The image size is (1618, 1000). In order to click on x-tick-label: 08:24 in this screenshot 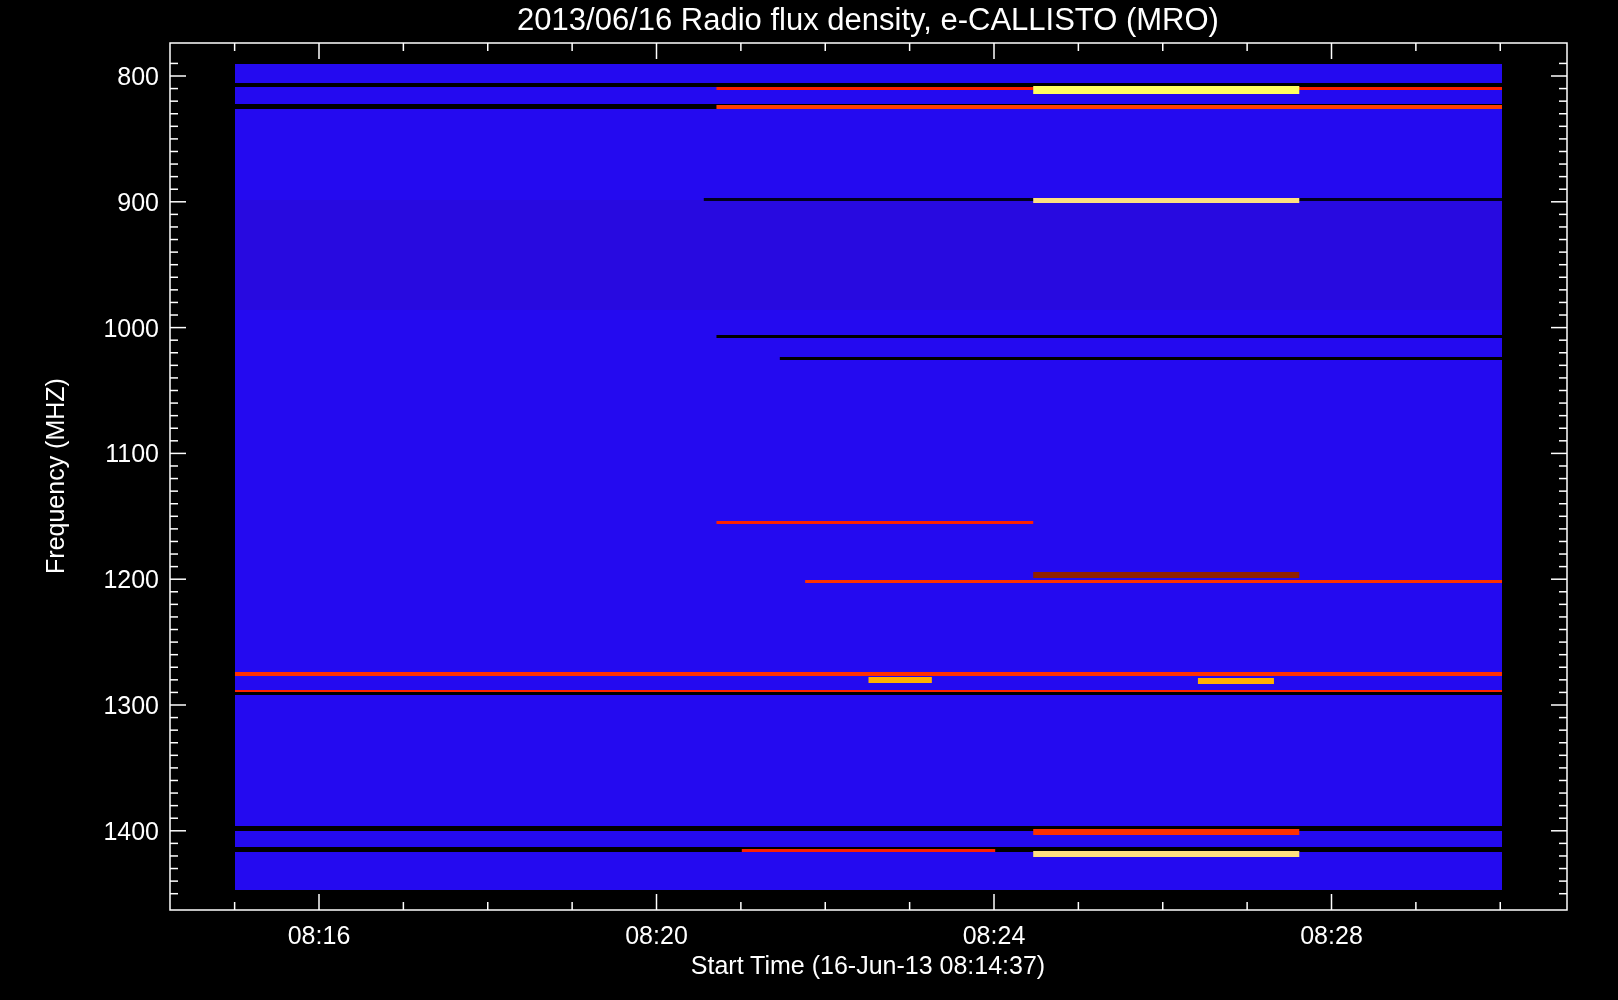, I will do `click(994, 935)`.